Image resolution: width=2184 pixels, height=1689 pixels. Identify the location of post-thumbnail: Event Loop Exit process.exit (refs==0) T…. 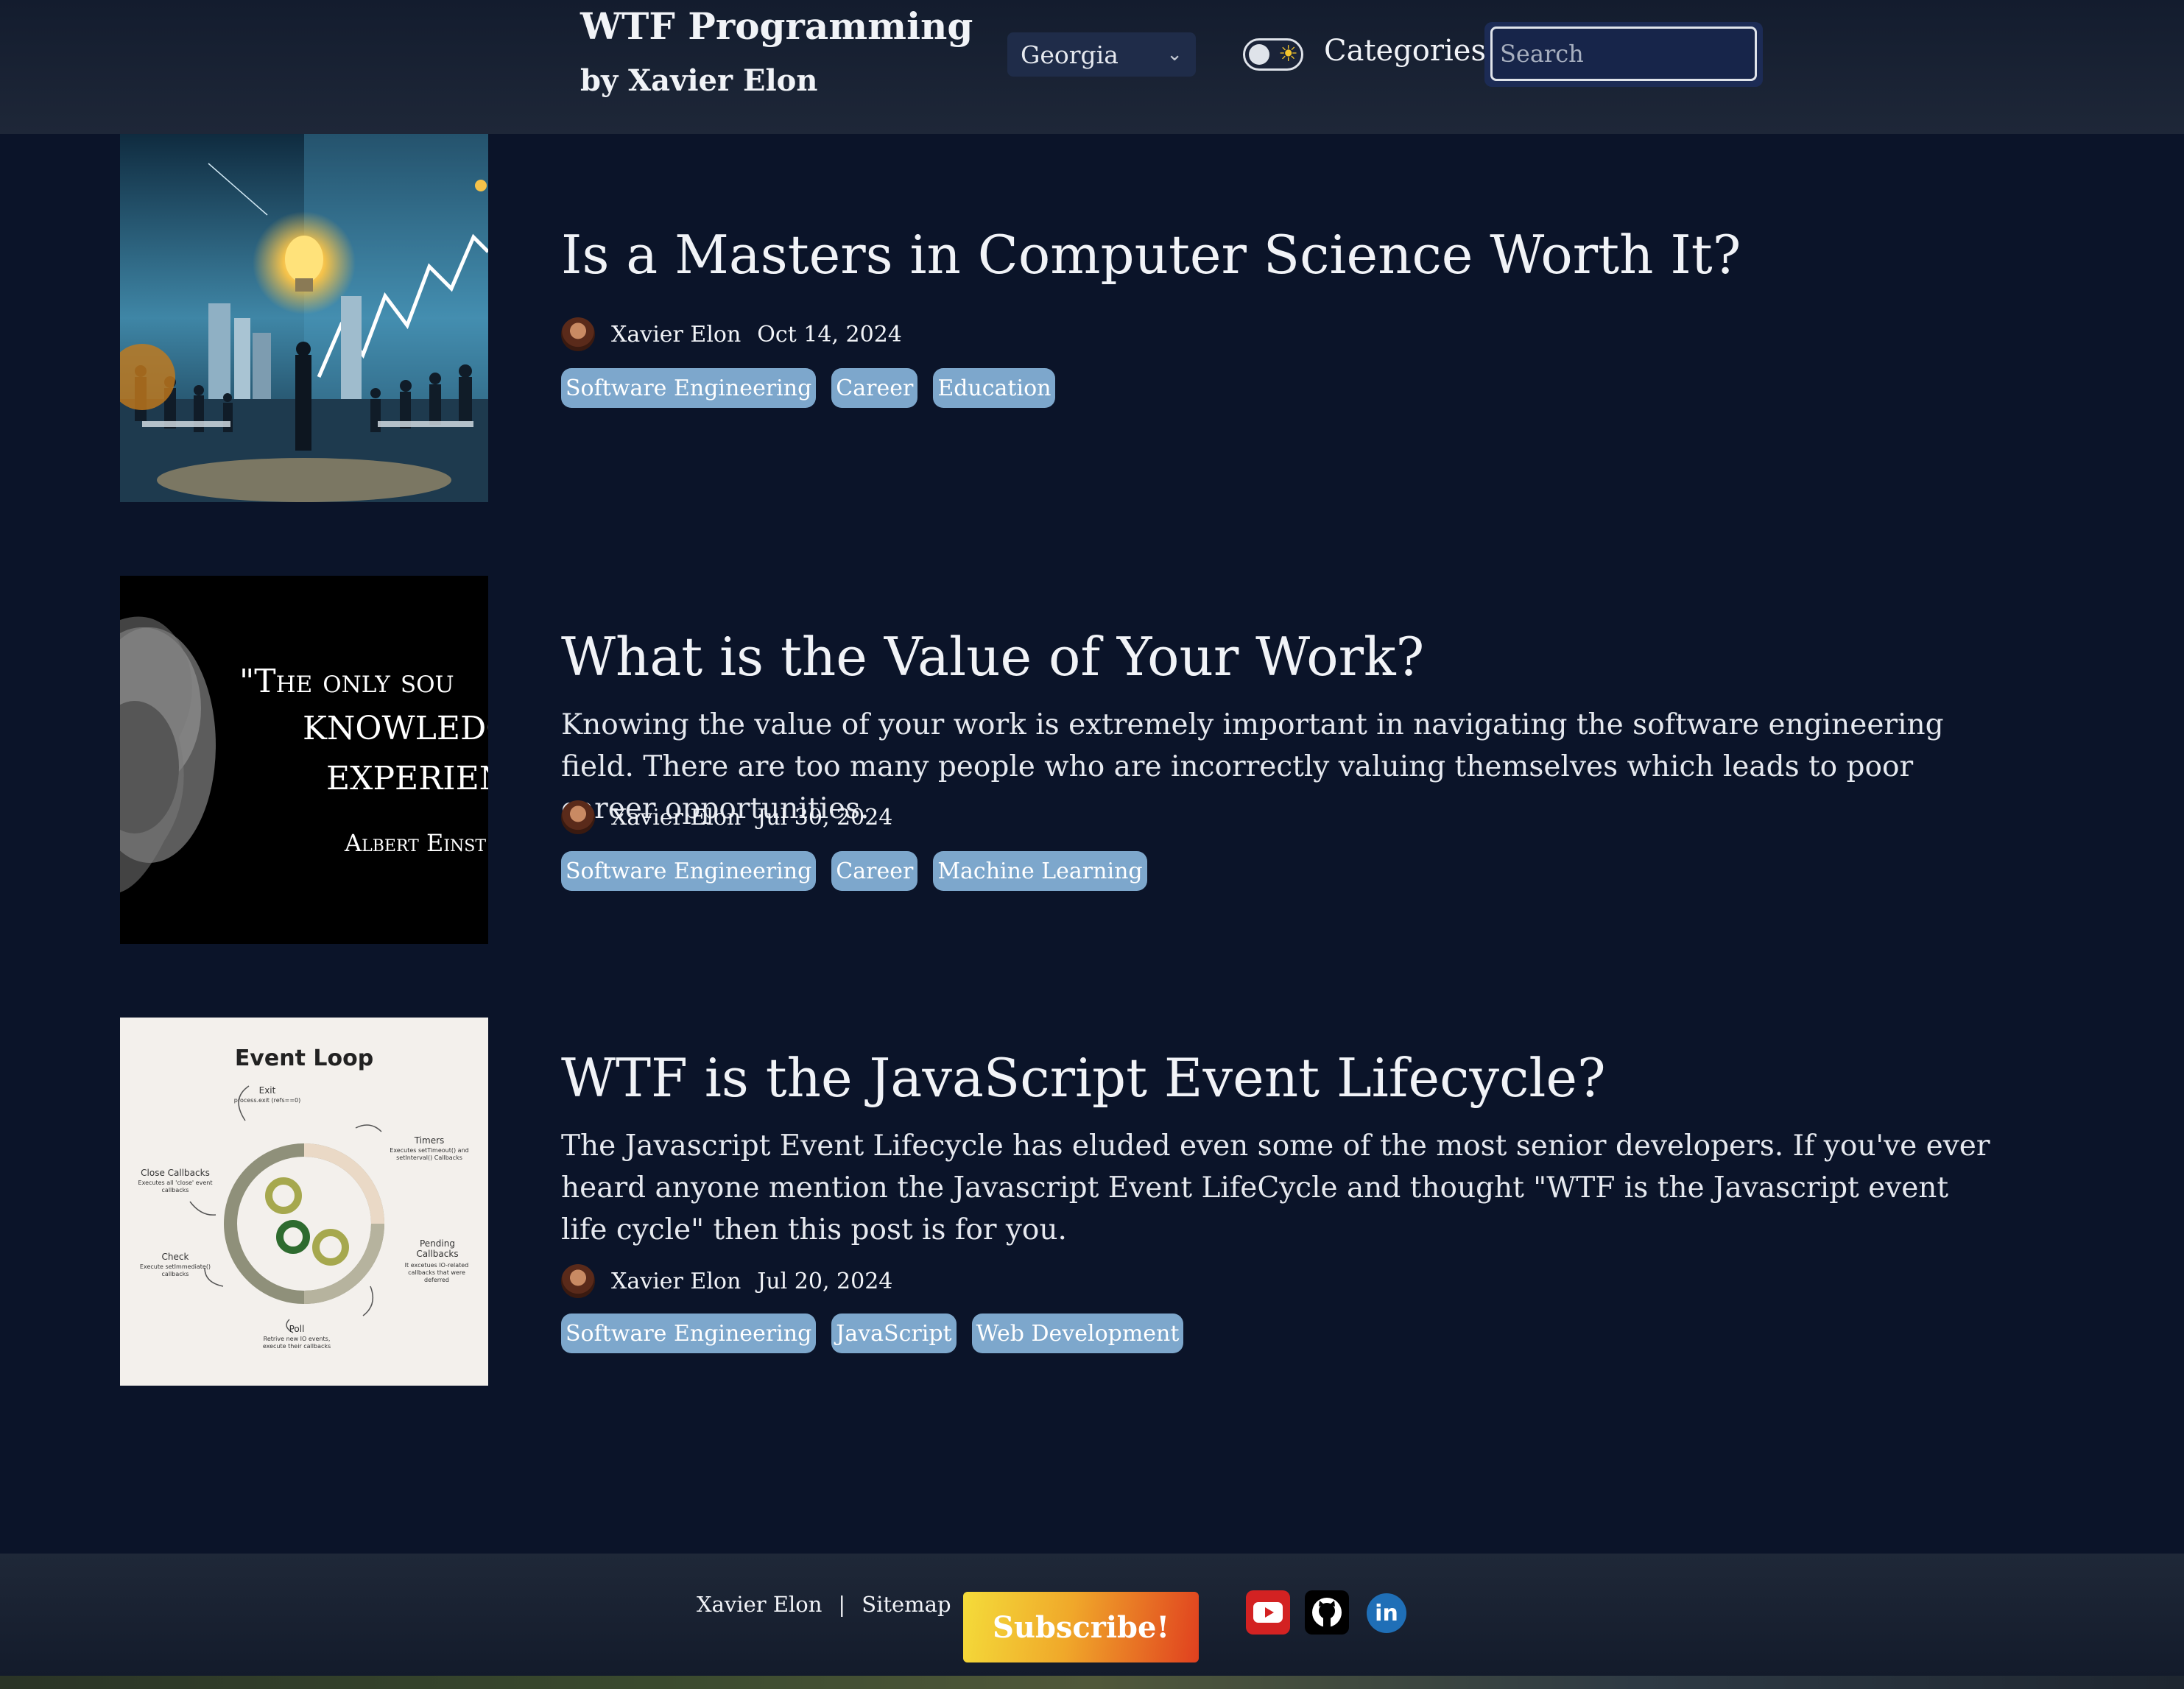
(304, 1202).